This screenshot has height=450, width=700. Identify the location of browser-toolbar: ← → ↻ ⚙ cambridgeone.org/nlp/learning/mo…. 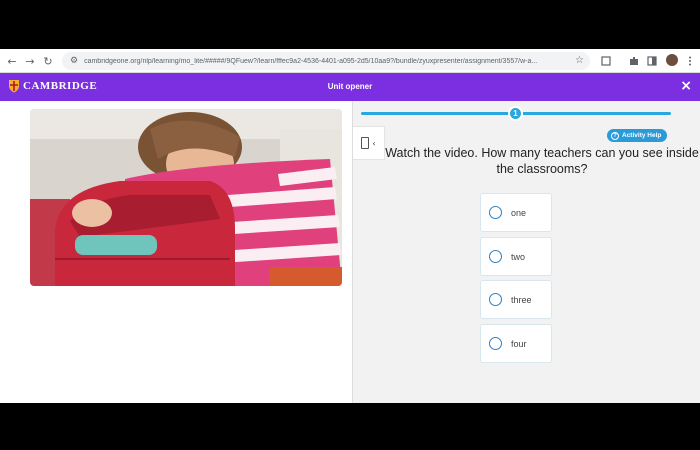
(350, 61).